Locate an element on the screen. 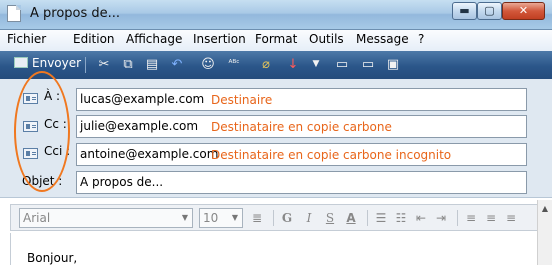  priority-icon: ↓ is located at coordinates (293, 64).